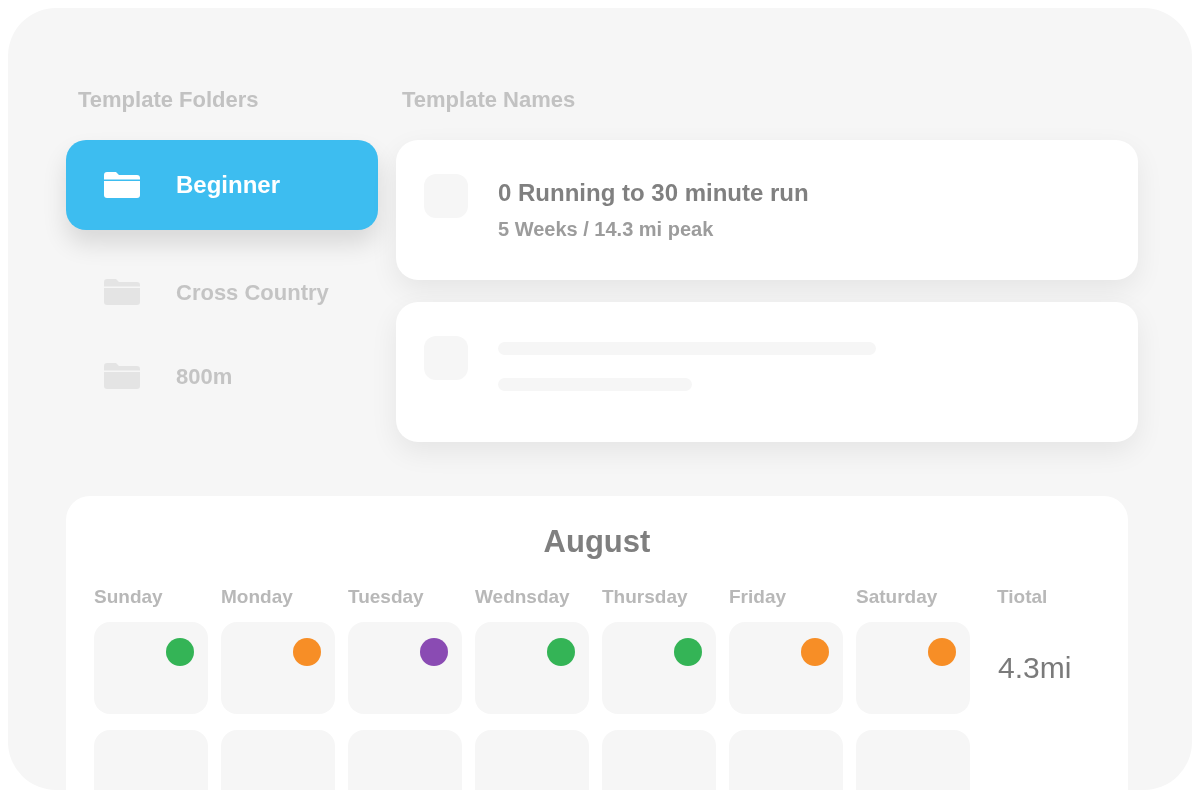  Describe the element at coordinates (758, 597) in the screenshot. I see `weekday-label: Friday` at that location.